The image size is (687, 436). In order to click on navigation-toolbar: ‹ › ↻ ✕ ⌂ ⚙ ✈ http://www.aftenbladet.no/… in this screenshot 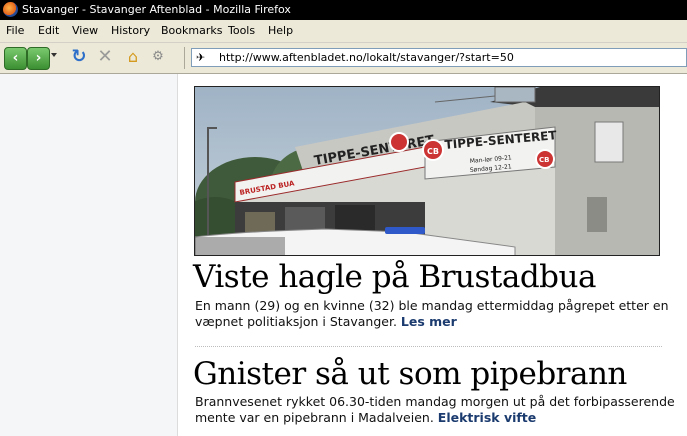, I will do `click(343, 58)`.